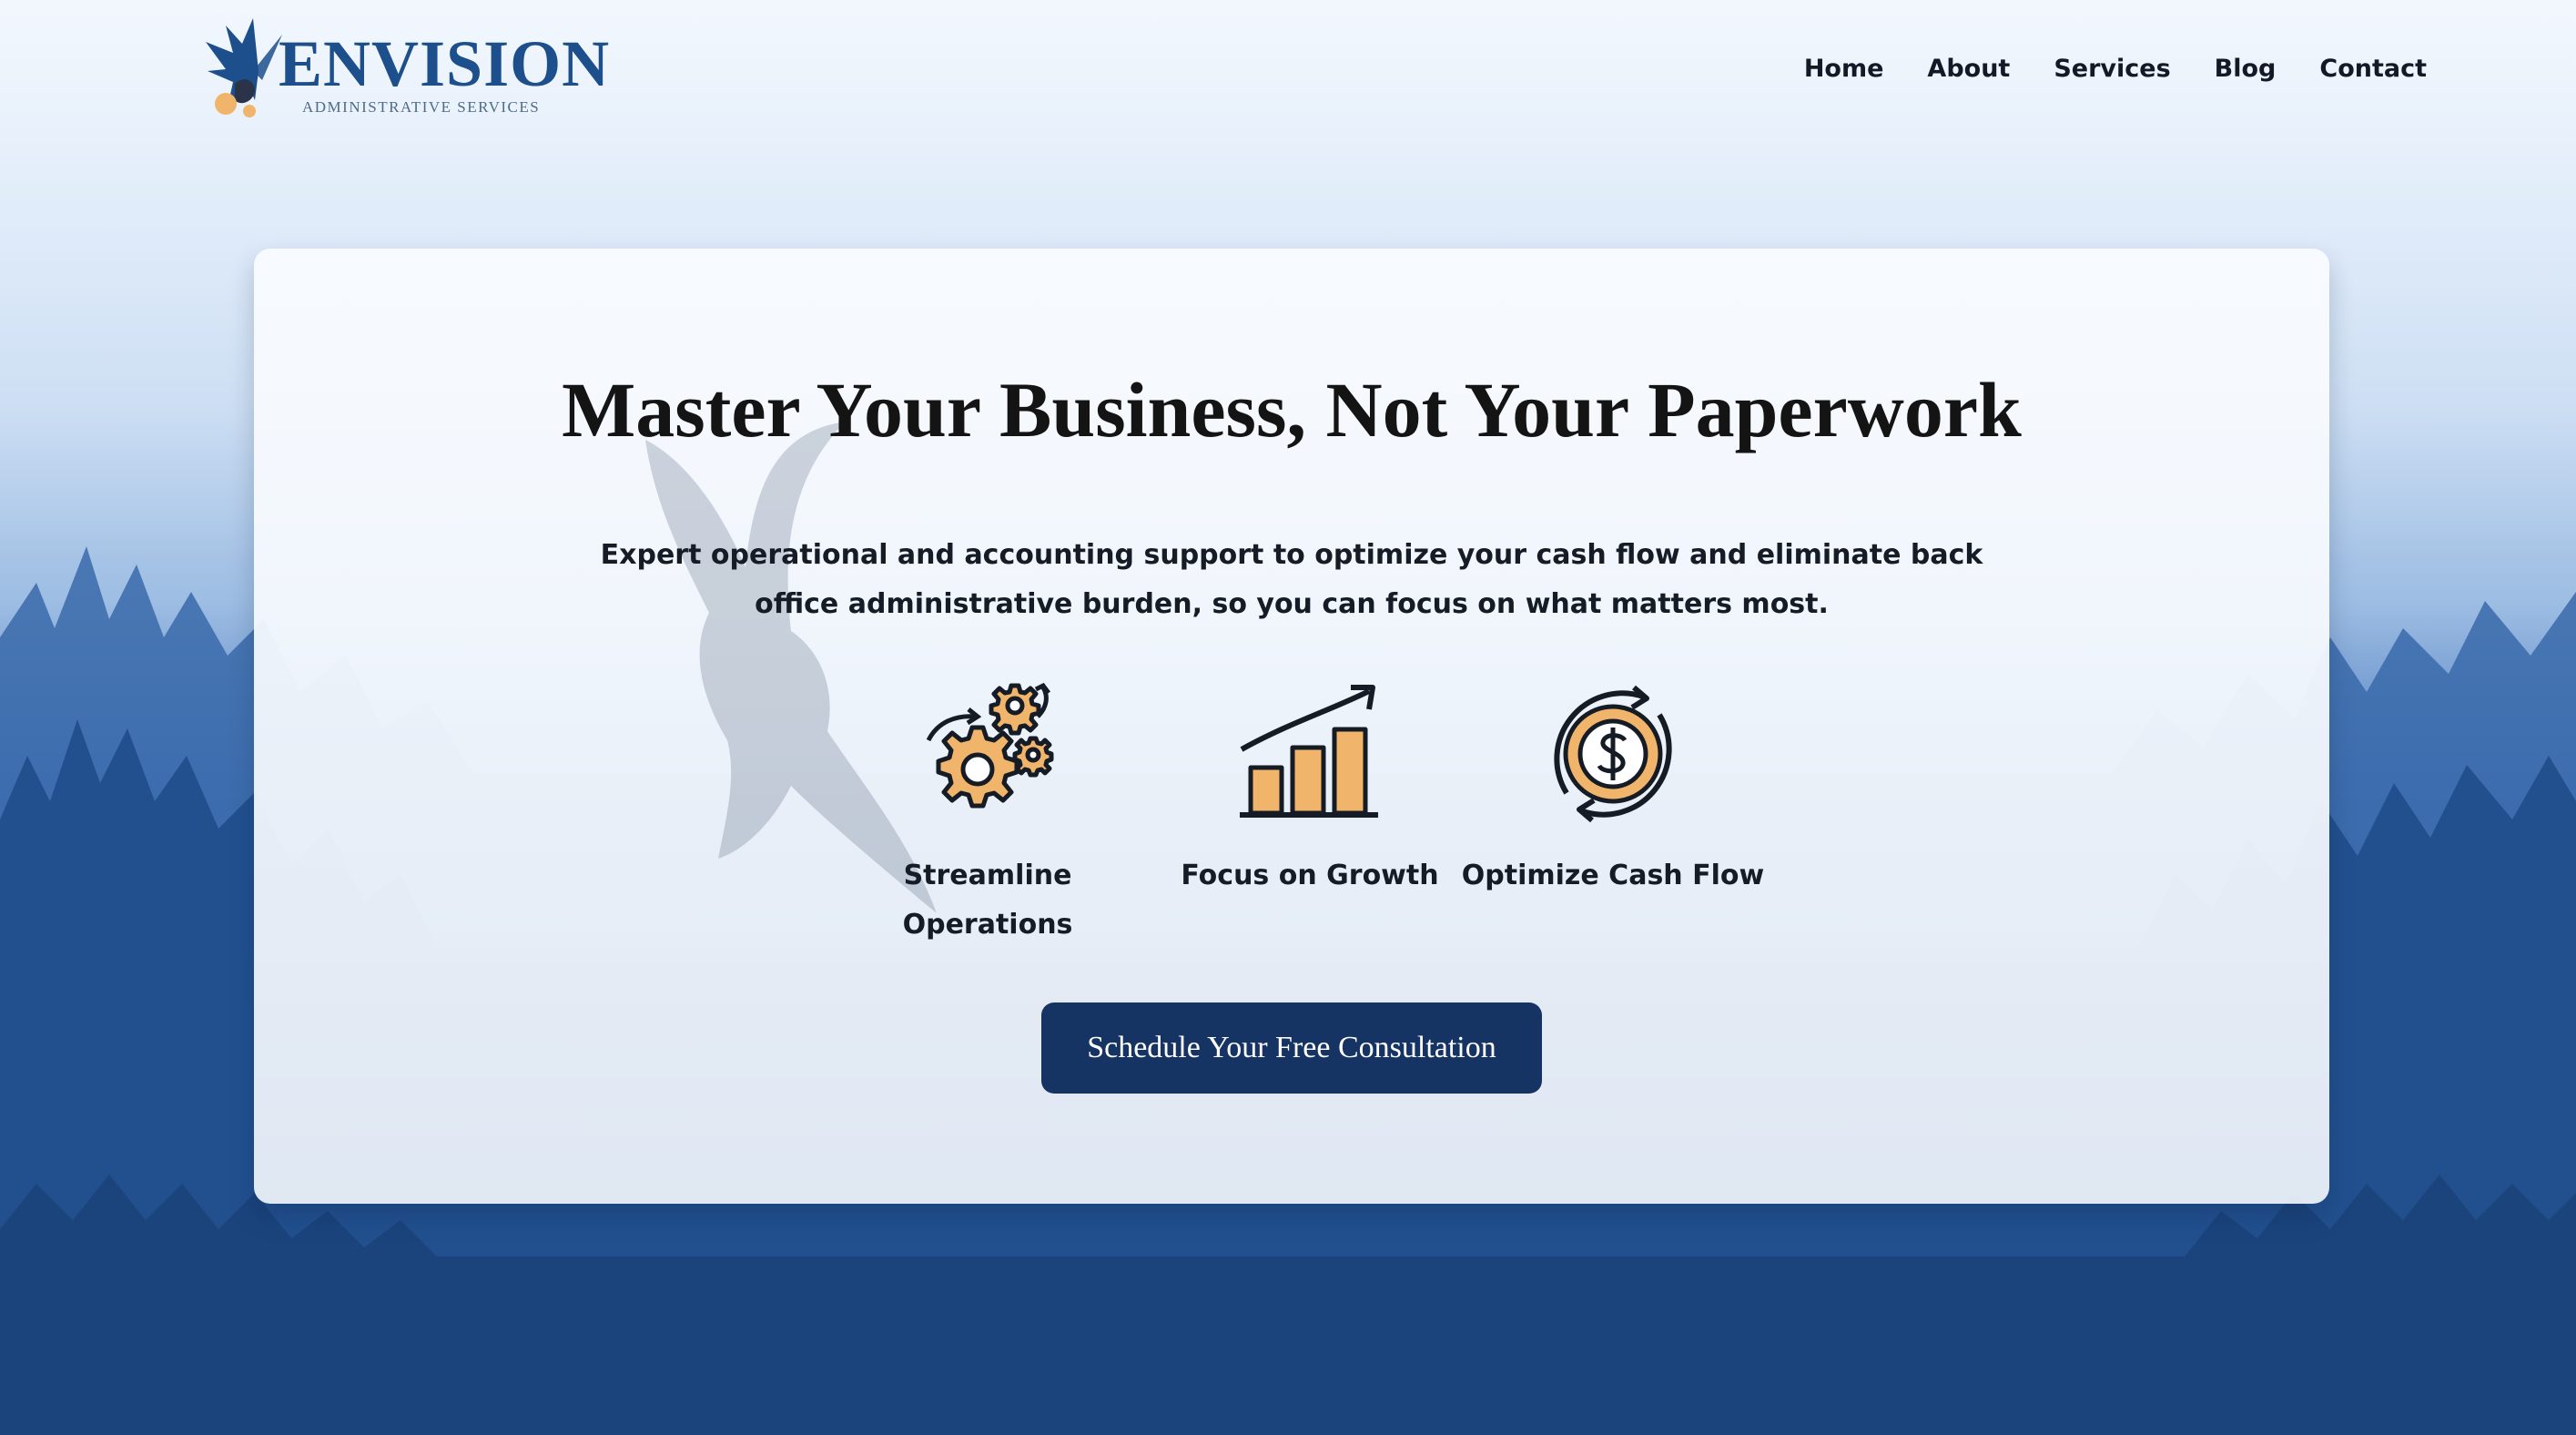  I want to click on eagle-logo-icon, so click(244, 67).